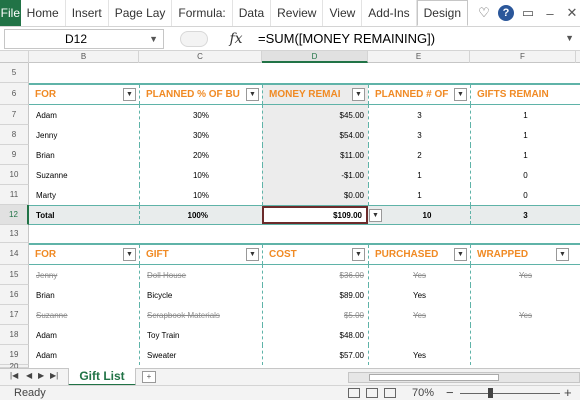 The height and width of the screenshot is (400, 580). I want to click on column-header-d: D, so click(315, 57).